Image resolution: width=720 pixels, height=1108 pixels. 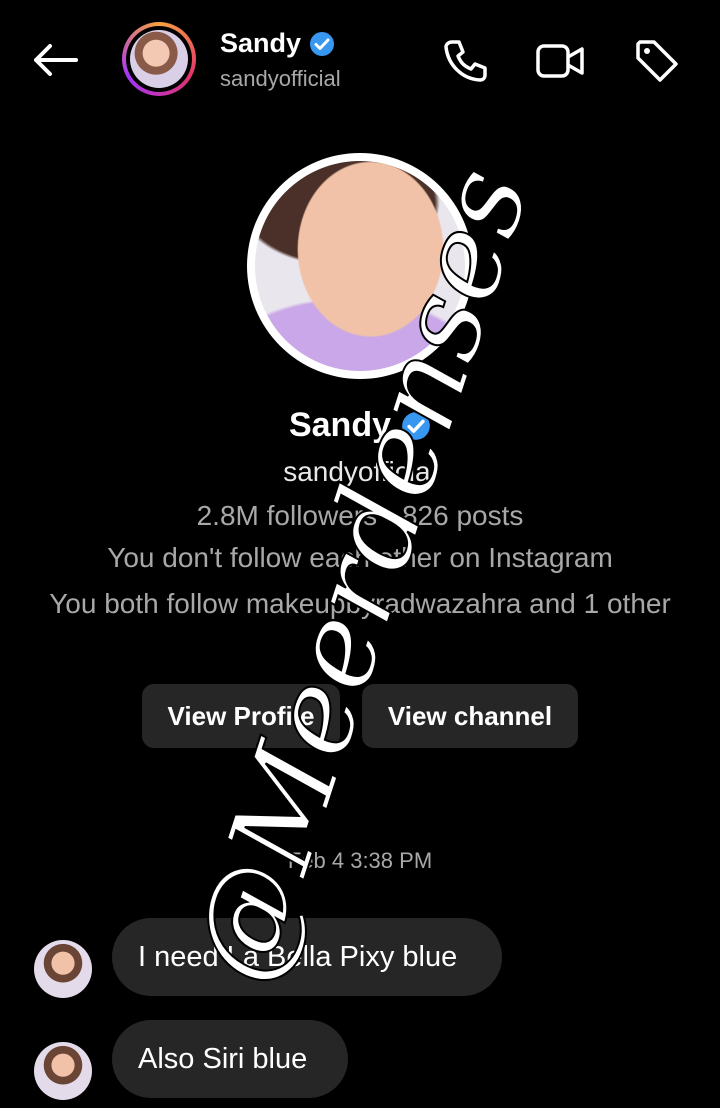 What do you see at coordinates (360, 60) in the screenshot?
I see `chat-header: Sandy sandyofficial` at bounding box center [360, 60].